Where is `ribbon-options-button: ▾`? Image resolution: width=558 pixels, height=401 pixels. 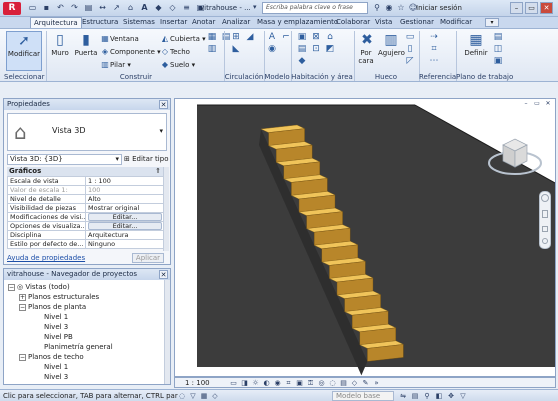 ribbon-options-button: ▾ is located at coordinates (492, 22).